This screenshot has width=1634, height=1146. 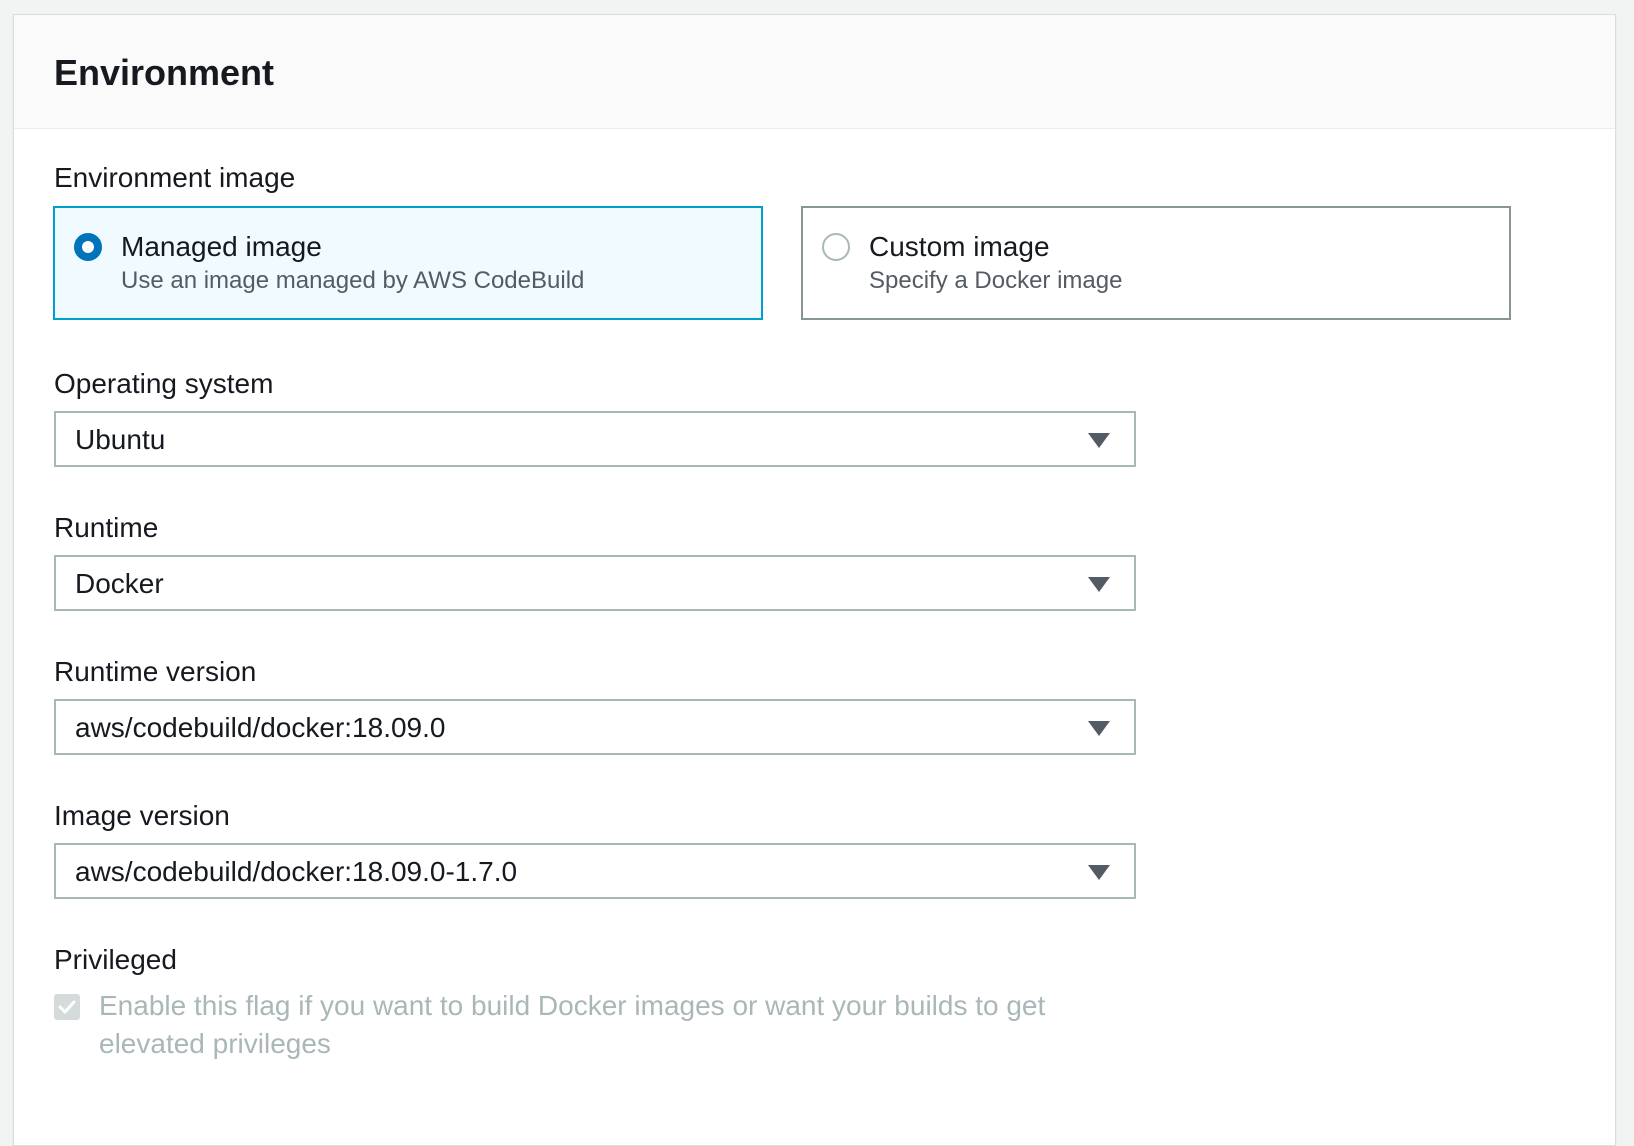 What do you see at coordinates (996, 280) in the screenshot?
I see `custom-image-description: Specify a Docker image` at bounding box center [996, 280].